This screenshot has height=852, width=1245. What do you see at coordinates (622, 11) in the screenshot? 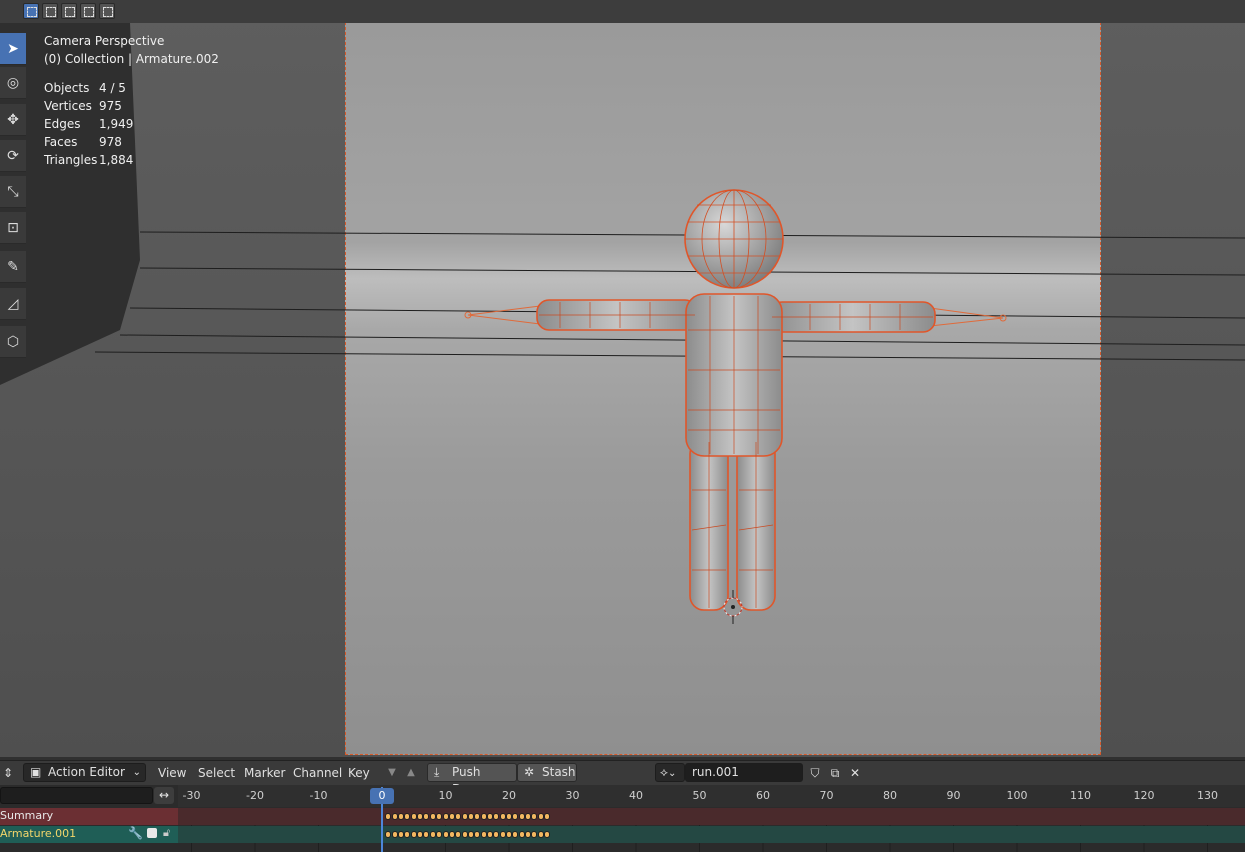
I see `viewport-header` at bounding box center [622, 11].